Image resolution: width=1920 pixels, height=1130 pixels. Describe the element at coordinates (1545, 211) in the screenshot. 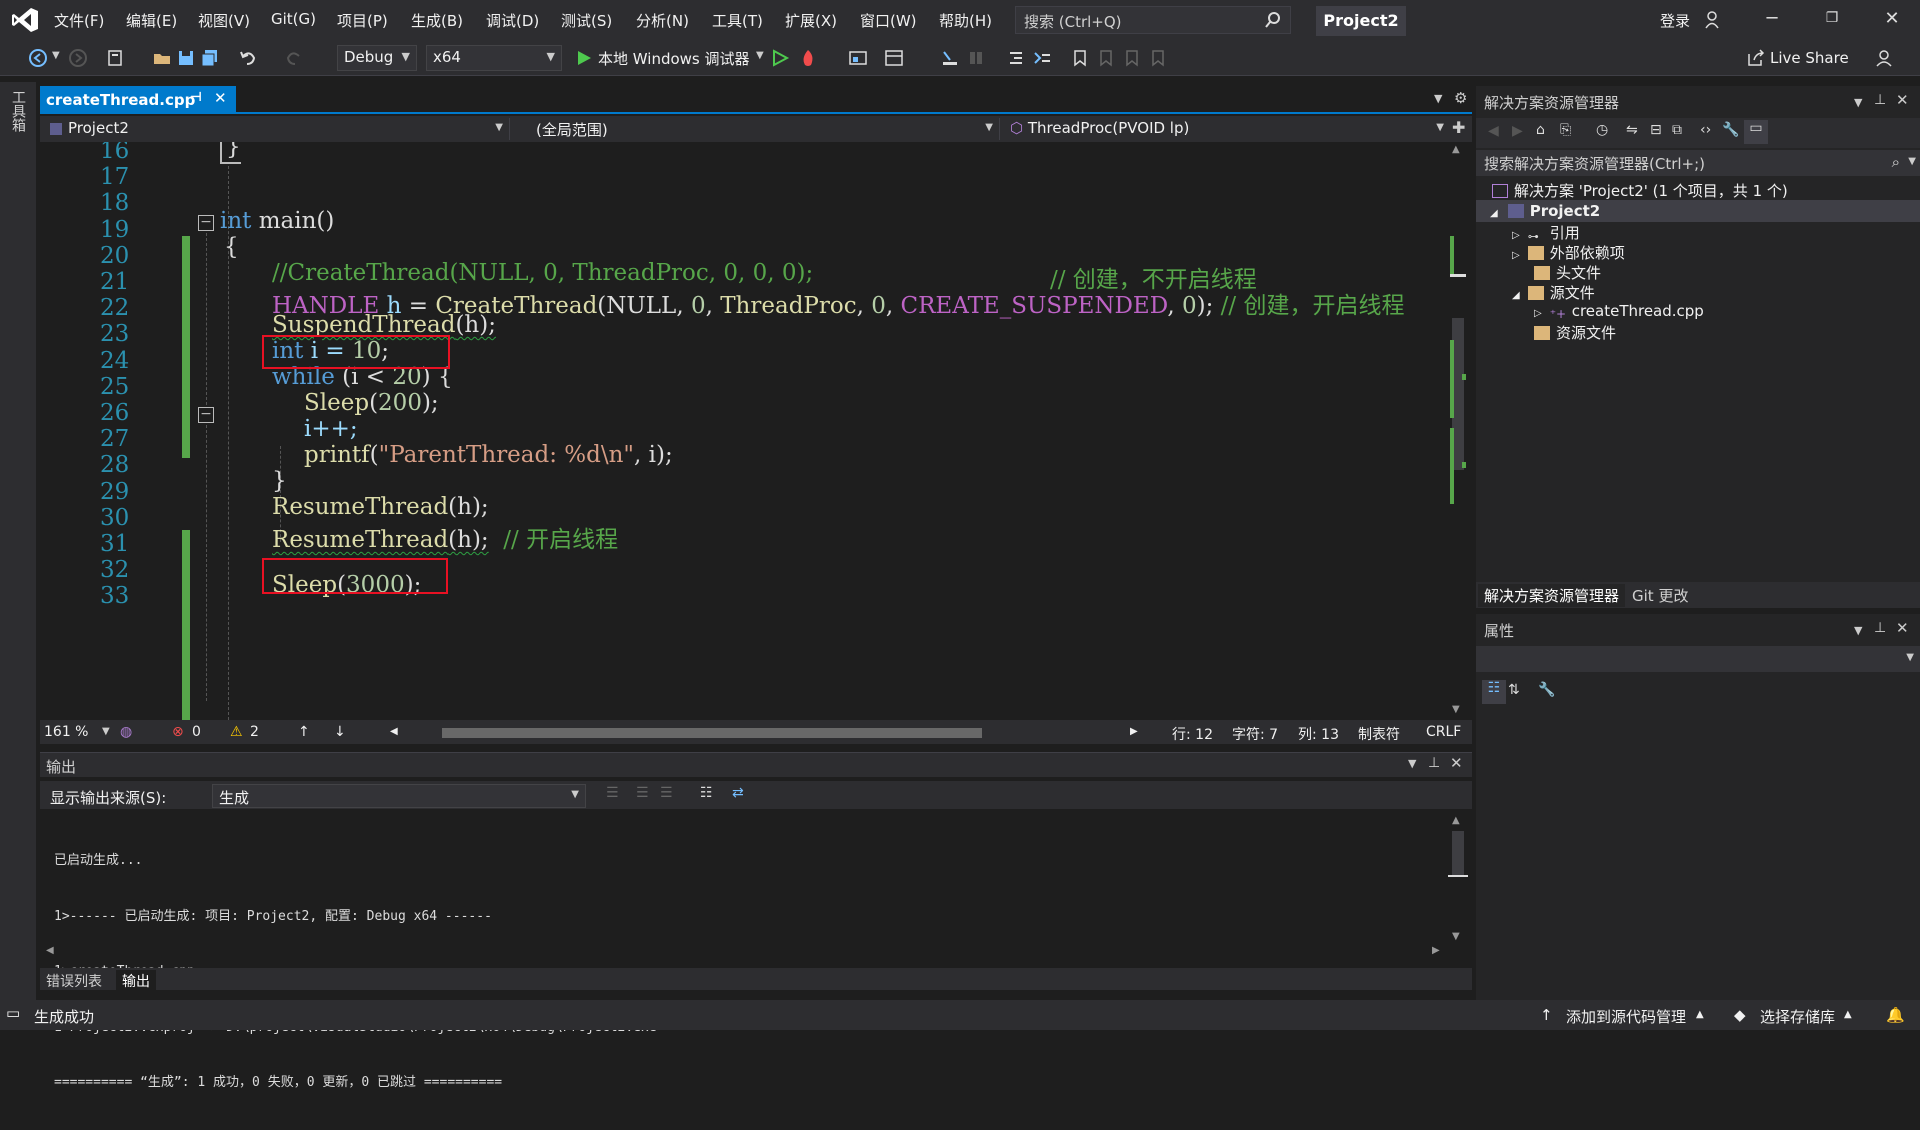

I see `tree-item-project: ◢ Project2` at that location.